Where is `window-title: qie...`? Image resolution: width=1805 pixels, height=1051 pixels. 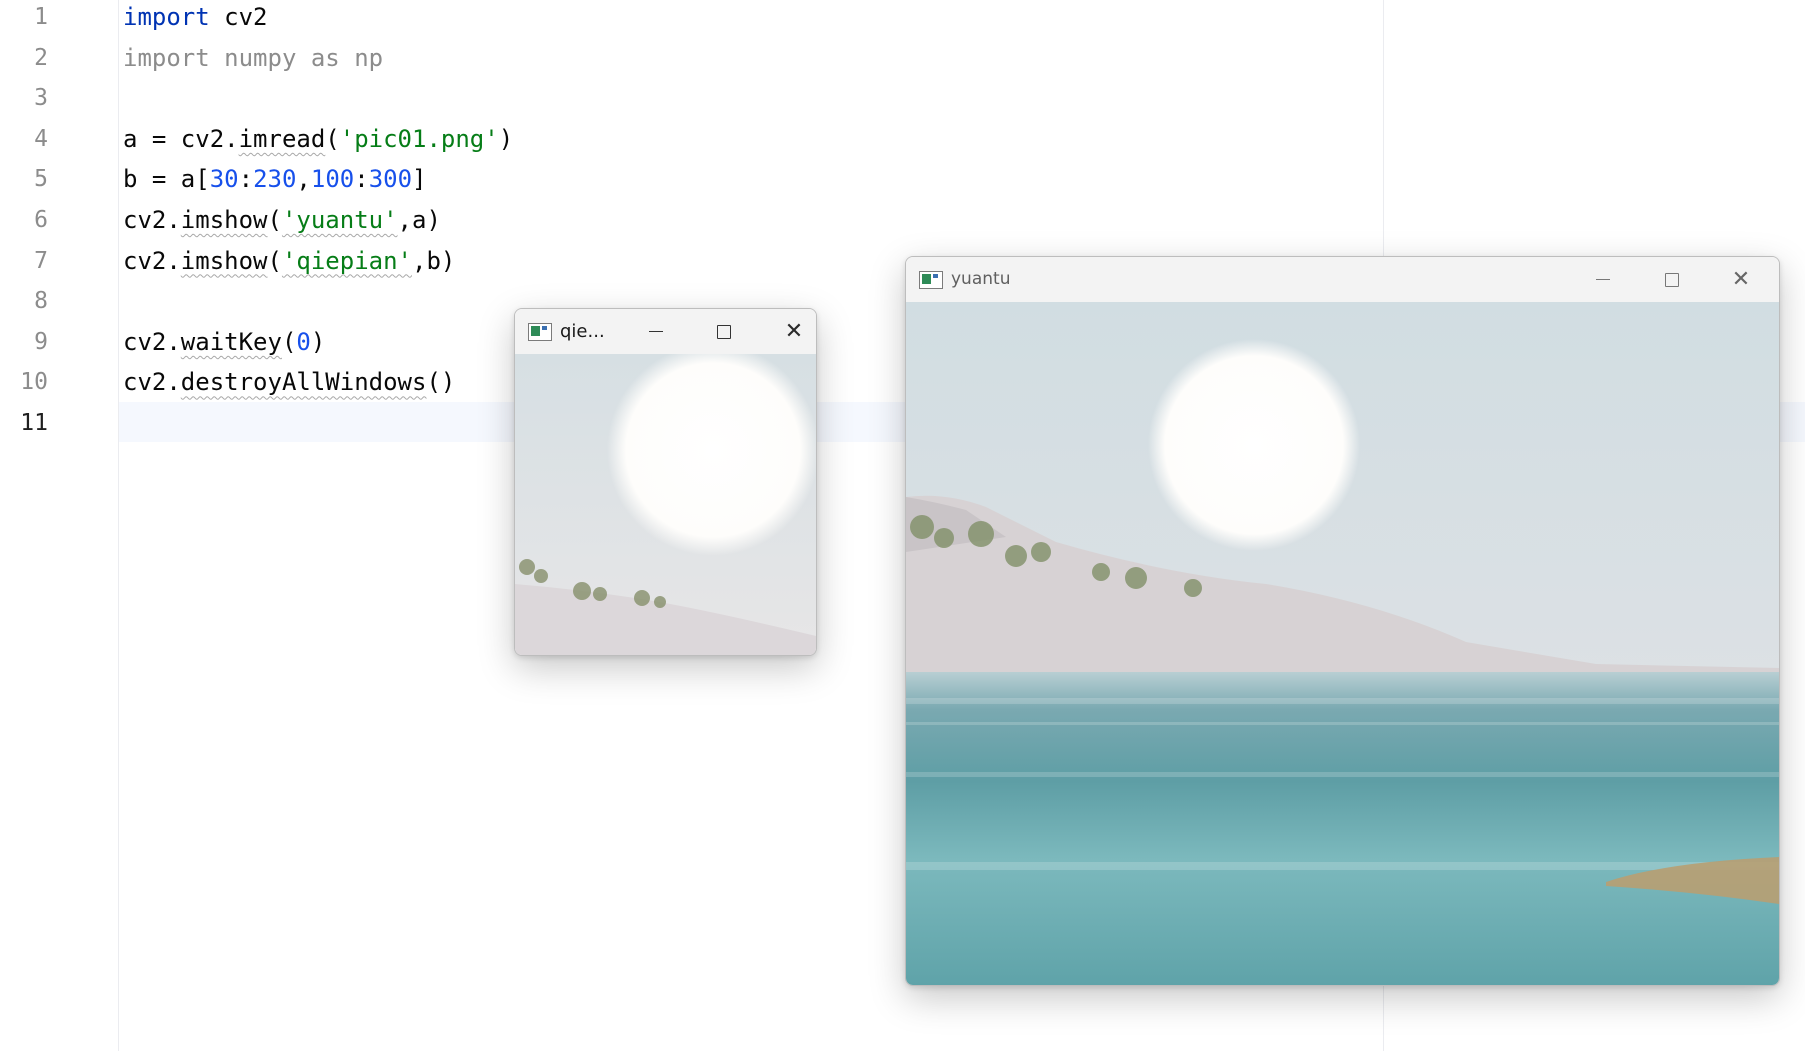
window-title: qie... is located at coordinates (582, 331).